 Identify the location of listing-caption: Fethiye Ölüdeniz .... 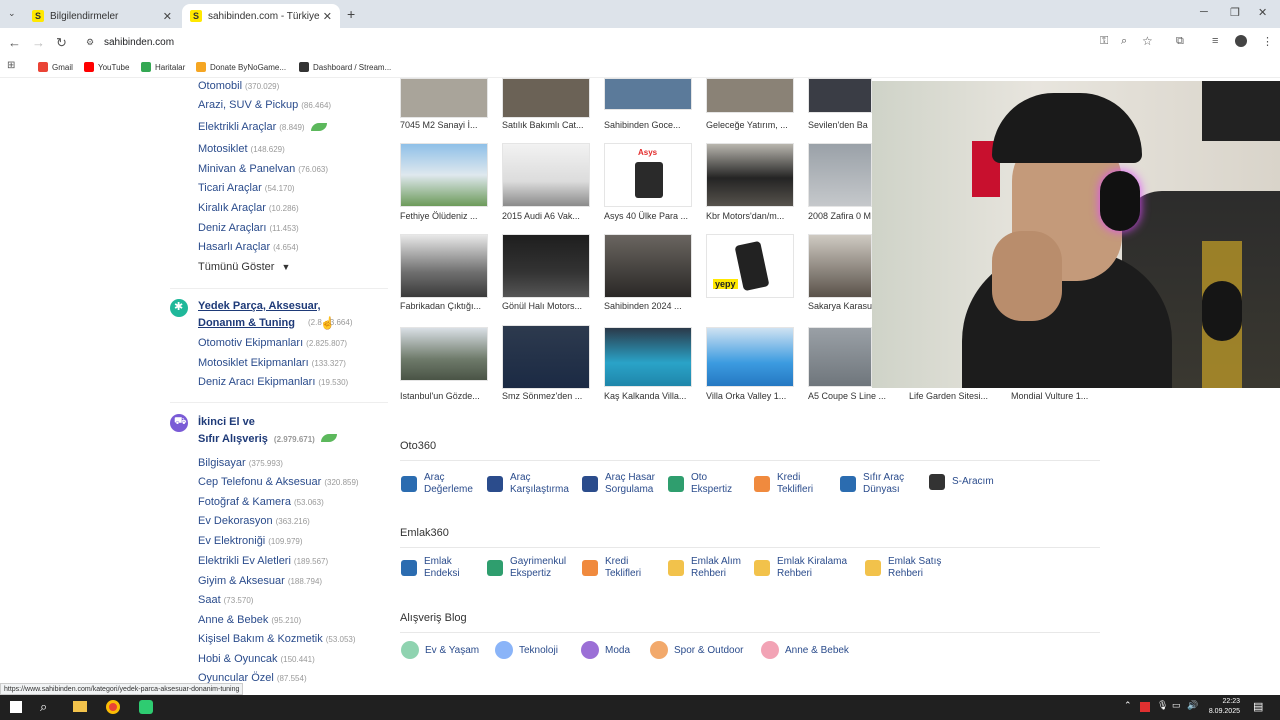
(448, 216).